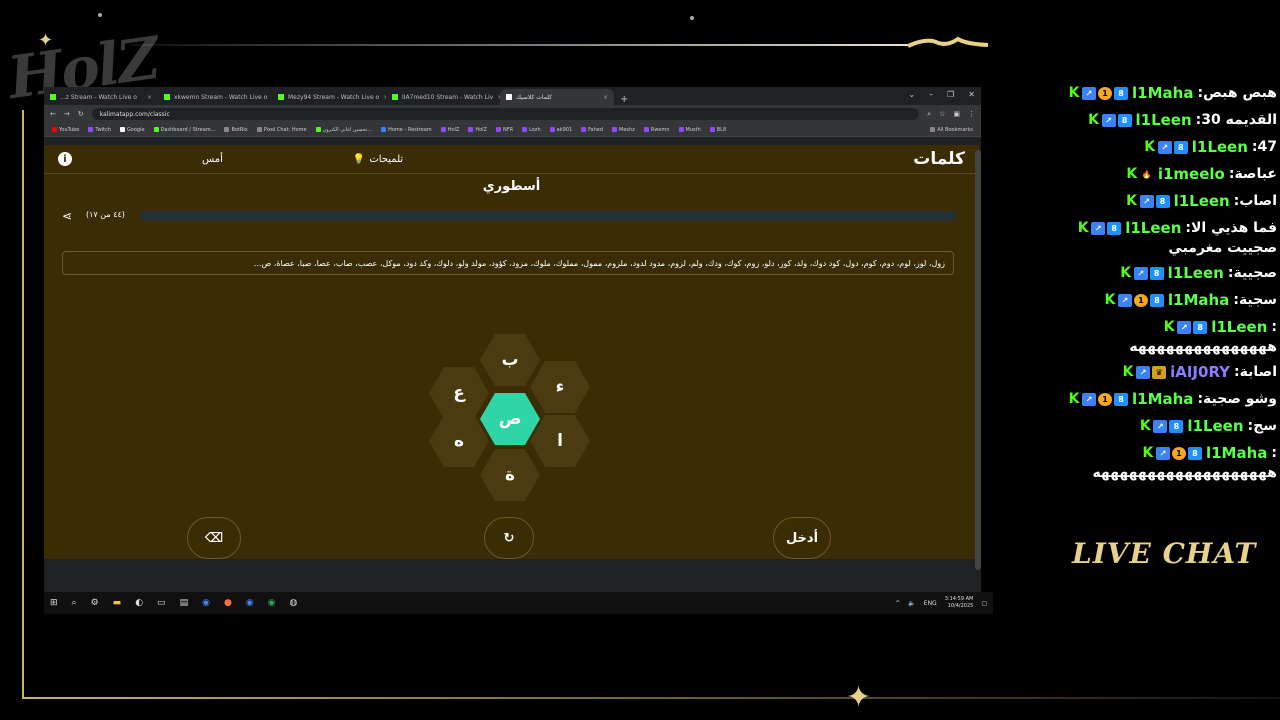 This screenshot has width=1280, height=720. I want to click on bookmark-item: Google, so click(132, 130).